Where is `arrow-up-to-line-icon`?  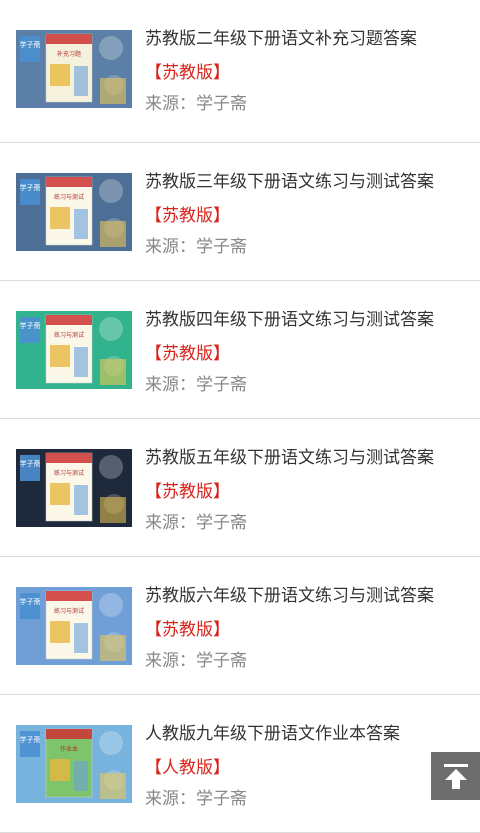 arrow-up-to-line-icon is located at coordinates (455, 776).